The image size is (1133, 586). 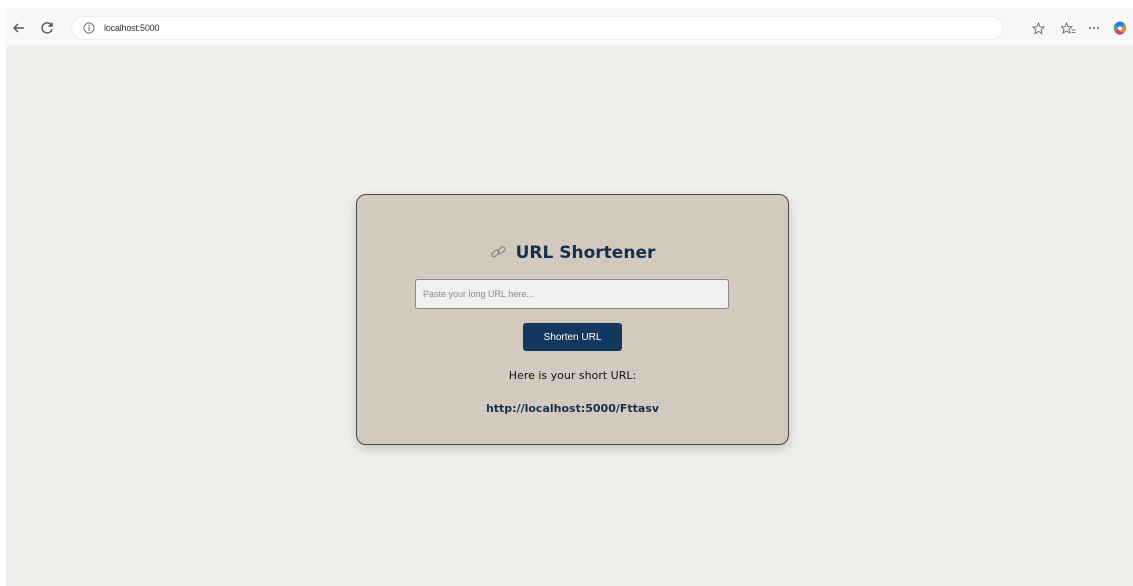 I want to click on address-bar: localhost:5000, so click(x=537, y=28).